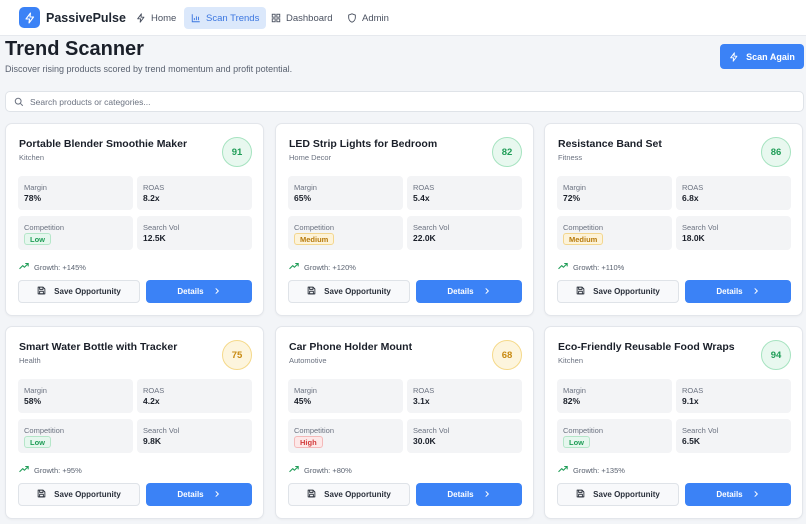 The image size is (806, 524). I want to click on nav-scan-trends: Scan Trends, so click(225, 18).